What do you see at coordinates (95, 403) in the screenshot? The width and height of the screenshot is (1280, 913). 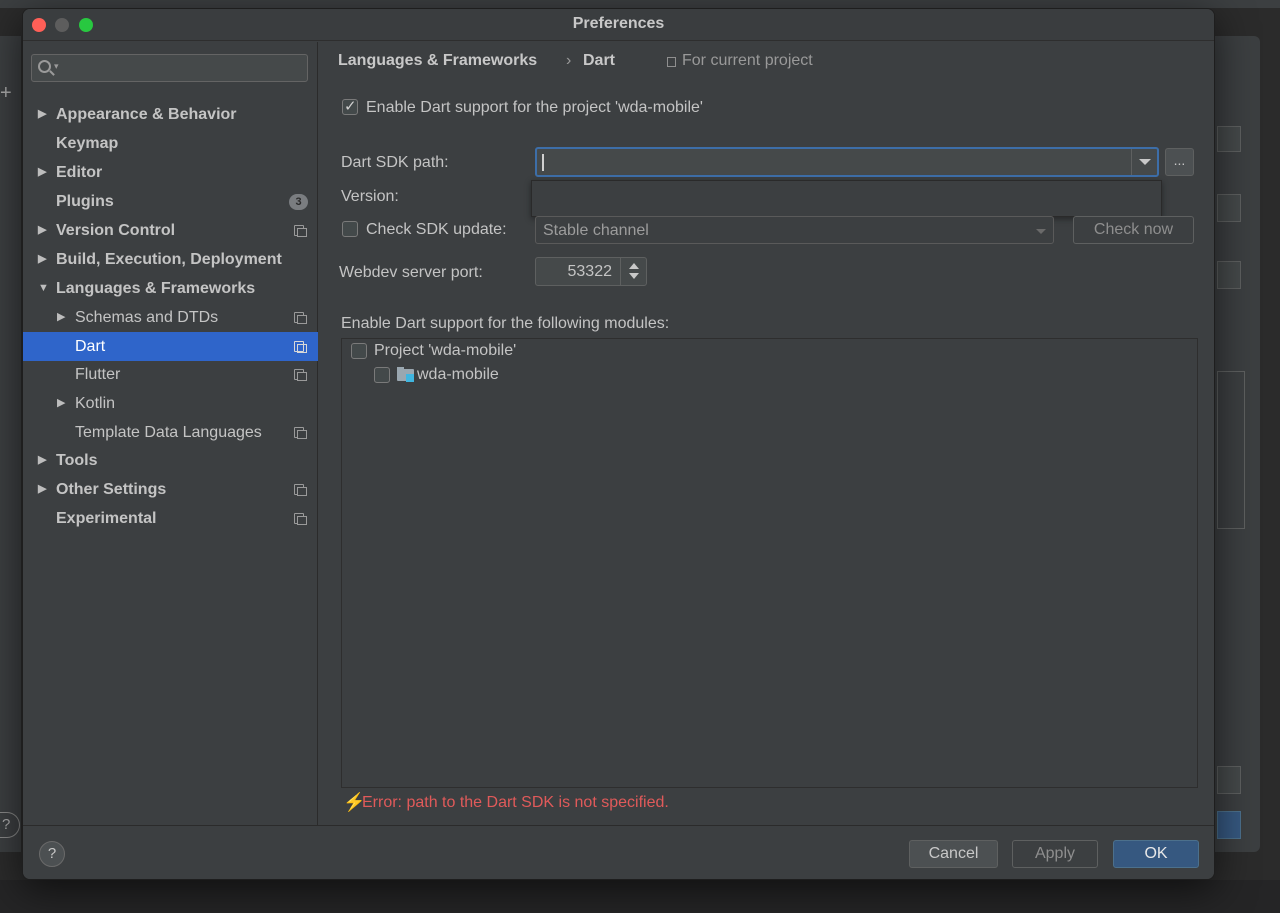 I see `sidebar-item-label: Kotlin` at bounding box center [95, 403].